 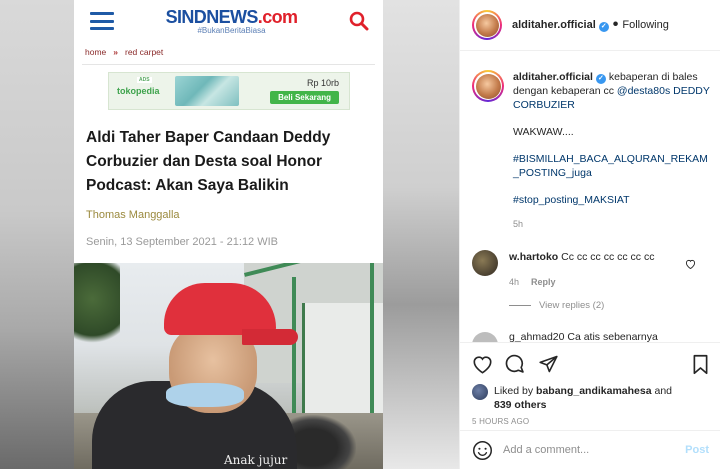 I want to click on post-header: alditaher.official ✓ • Following, so click(x=590, y=25).